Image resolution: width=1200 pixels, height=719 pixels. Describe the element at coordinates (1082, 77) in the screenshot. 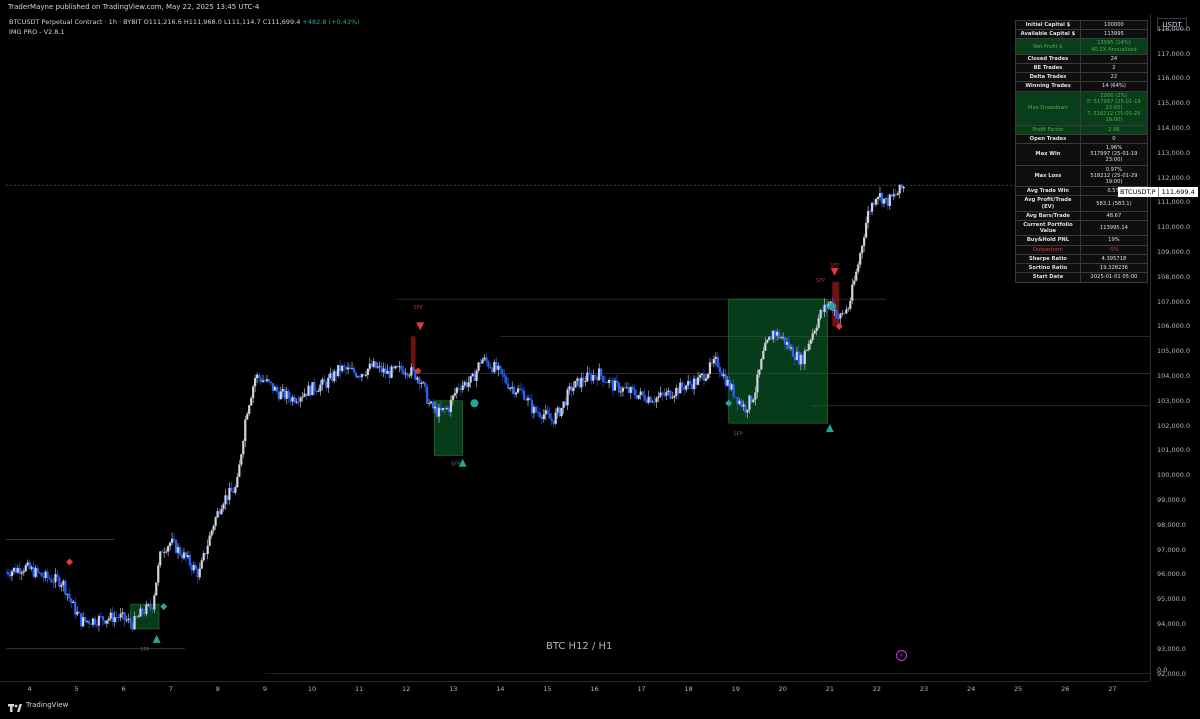

I see `stats-row: Delta Trades 22` at that location.